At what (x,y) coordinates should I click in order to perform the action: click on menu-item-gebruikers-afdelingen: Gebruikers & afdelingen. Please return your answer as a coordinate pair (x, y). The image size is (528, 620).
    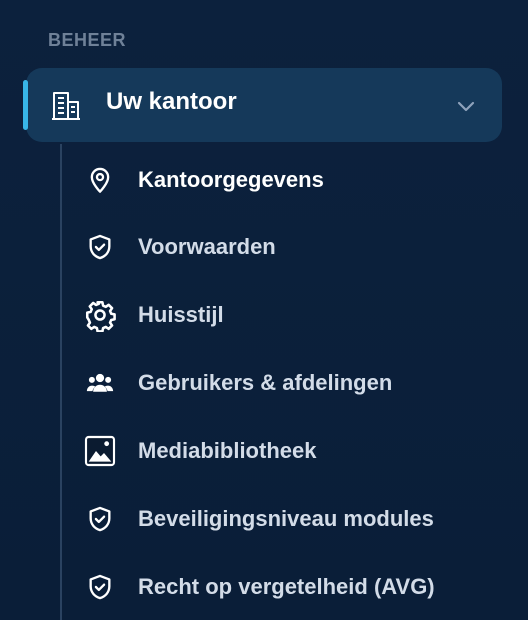
    Looking at the image, I should click on (288, 383).